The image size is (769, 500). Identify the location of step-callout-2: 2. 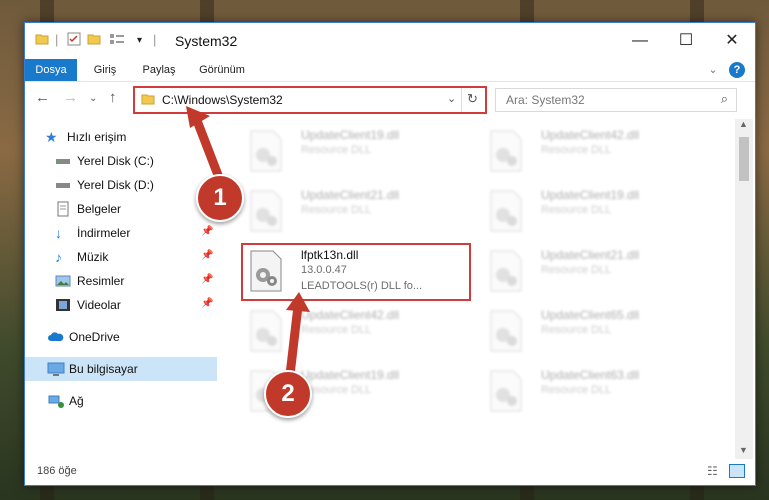
(288, 394).